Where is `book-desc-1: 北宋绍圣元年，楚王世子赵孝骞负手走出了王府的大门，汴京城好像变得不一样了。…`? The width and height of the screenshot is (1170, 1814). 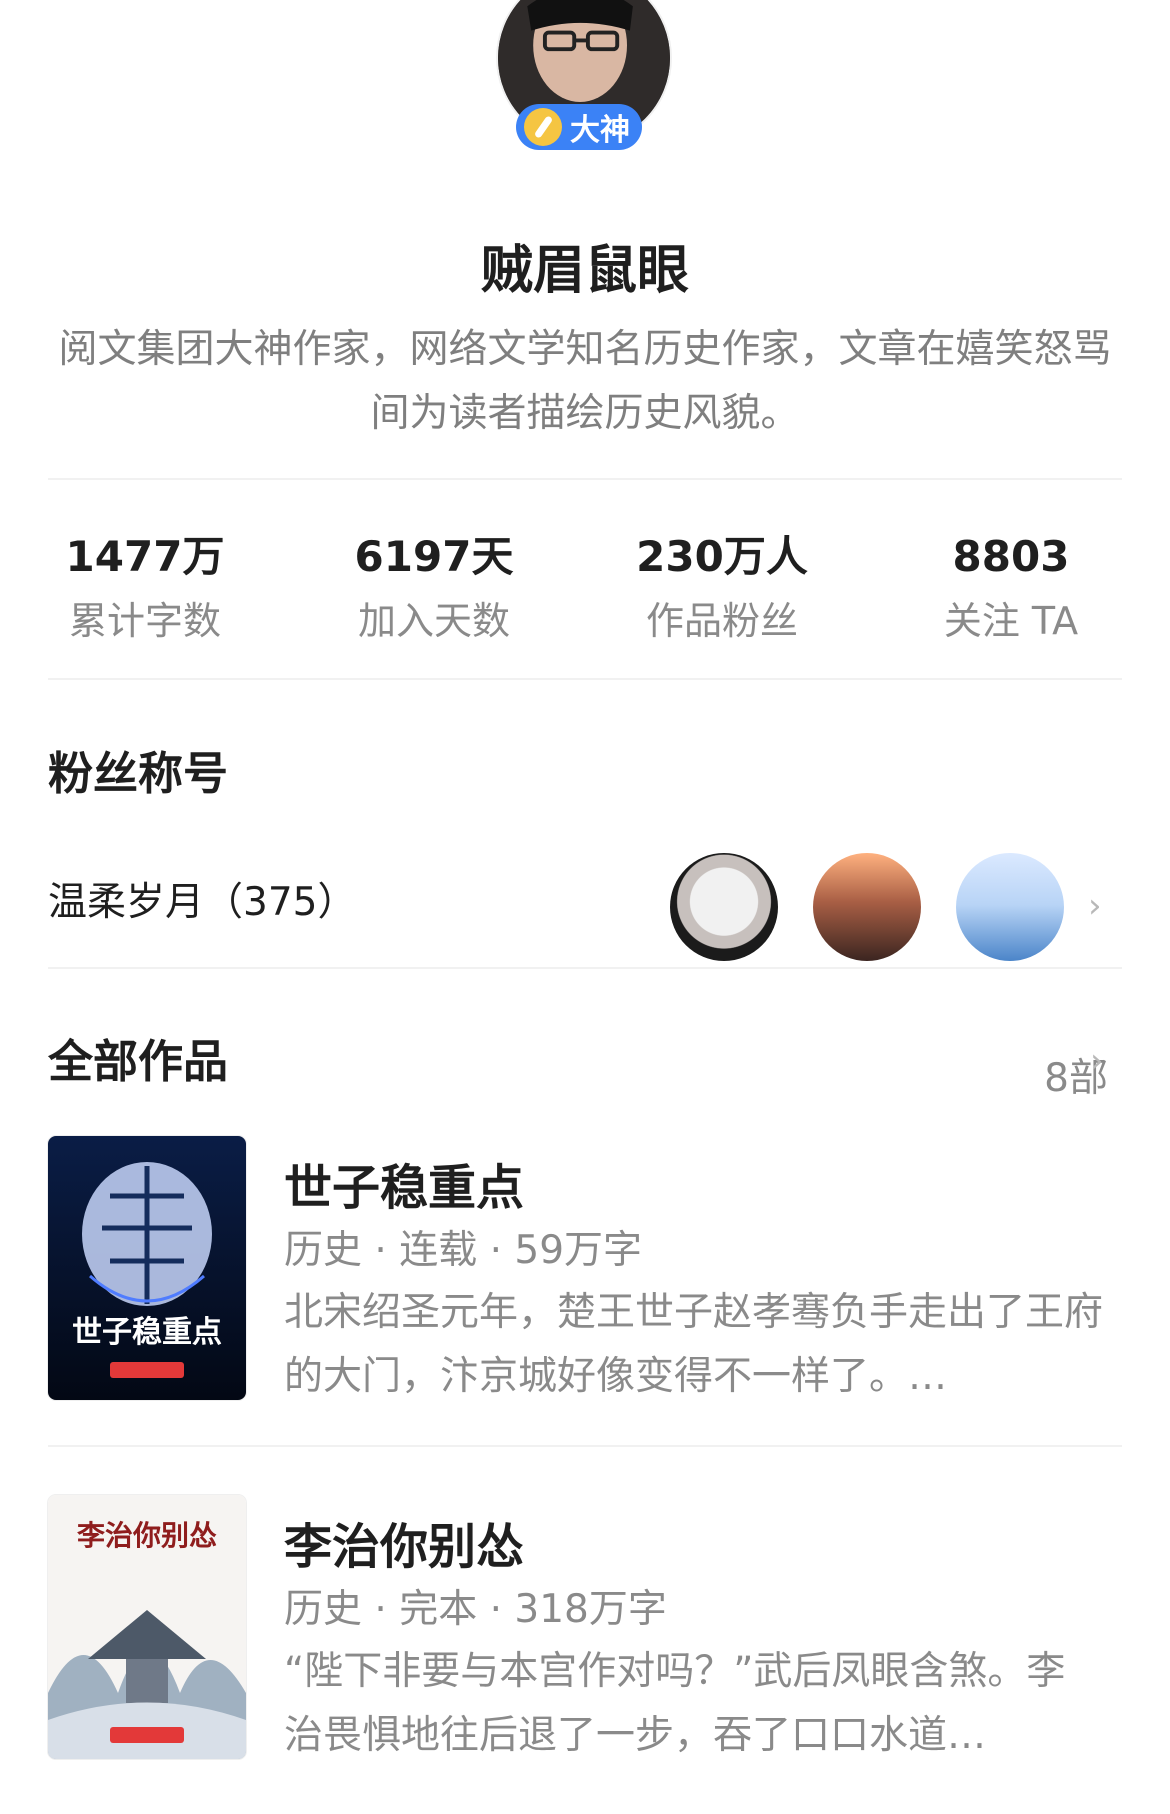 book-desc-1: 北宋绍圣元年，楚王世子赵孝骞负手走出了王府的大门，汴京城好像变得不一样了。… is located at coordinates (694, 1344).